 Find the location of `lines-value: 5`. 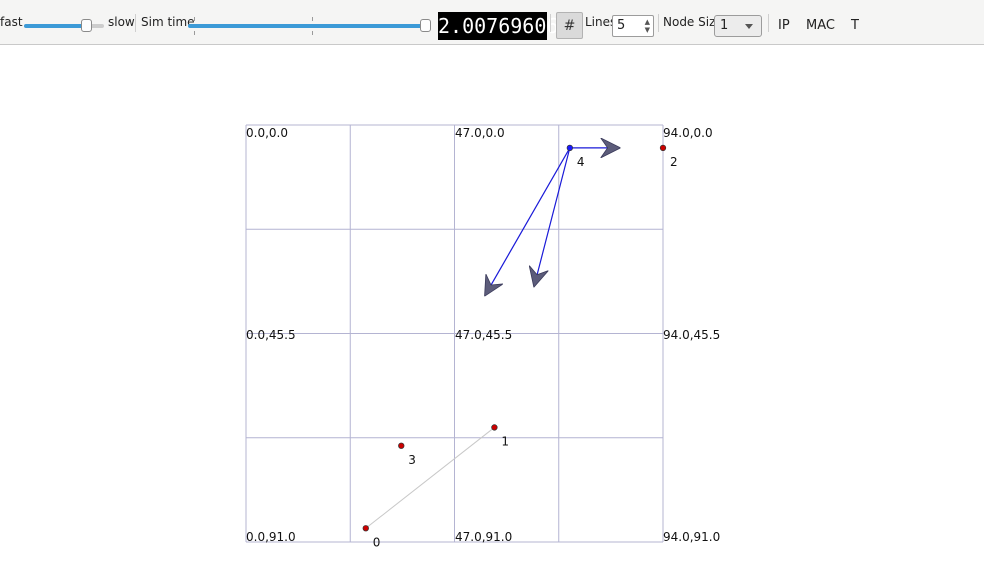

lines-value: 5 is located at coordinates (621, 25).